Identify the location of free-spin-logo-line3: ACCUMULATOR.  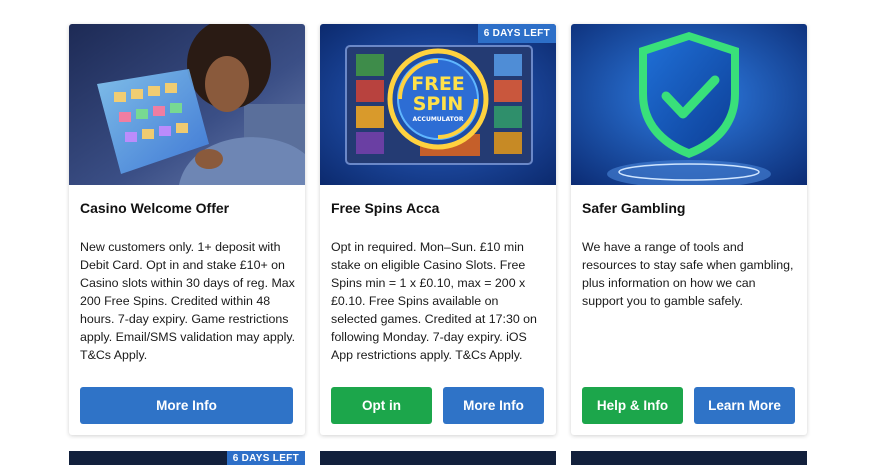
(438, 119).